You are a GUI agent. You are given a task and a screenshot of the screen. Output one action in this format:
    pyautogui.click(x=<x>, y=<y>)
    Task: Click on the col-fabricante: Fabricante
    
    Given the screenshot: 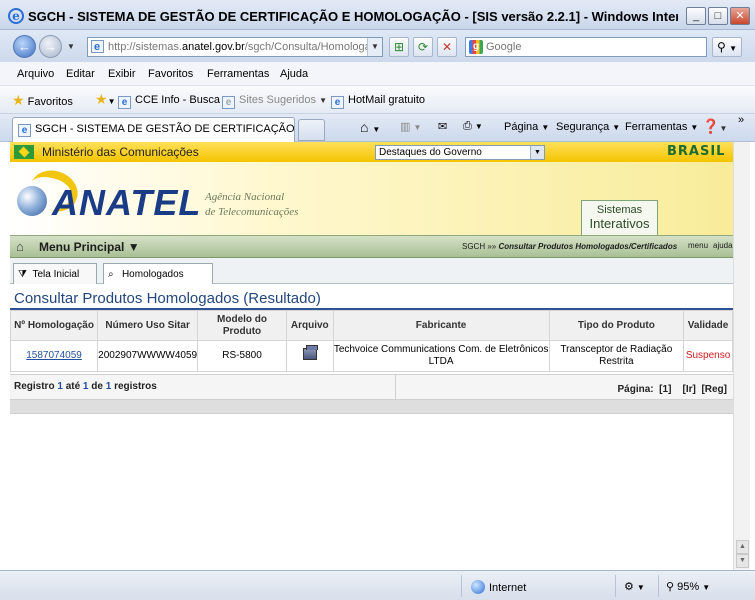 What is the action you would take?
    pyautogui.click(x=441, y=325)
    